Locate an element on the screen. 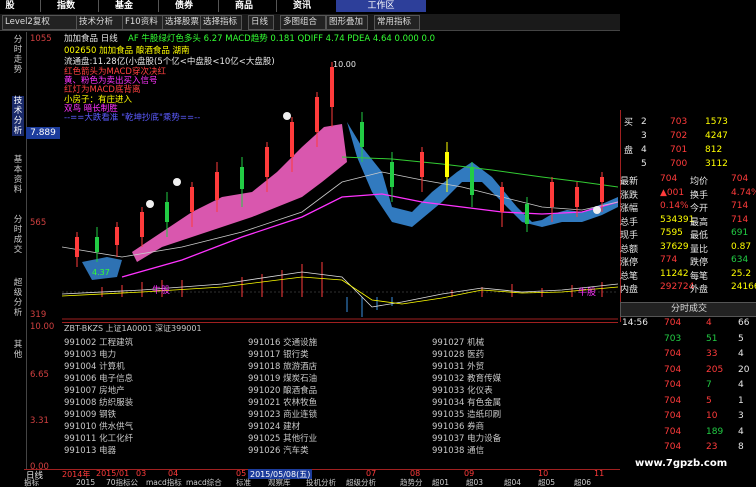 The image size is (756, 487). toolbar-level2: Level2复权 is located at coordinates (40, 22).